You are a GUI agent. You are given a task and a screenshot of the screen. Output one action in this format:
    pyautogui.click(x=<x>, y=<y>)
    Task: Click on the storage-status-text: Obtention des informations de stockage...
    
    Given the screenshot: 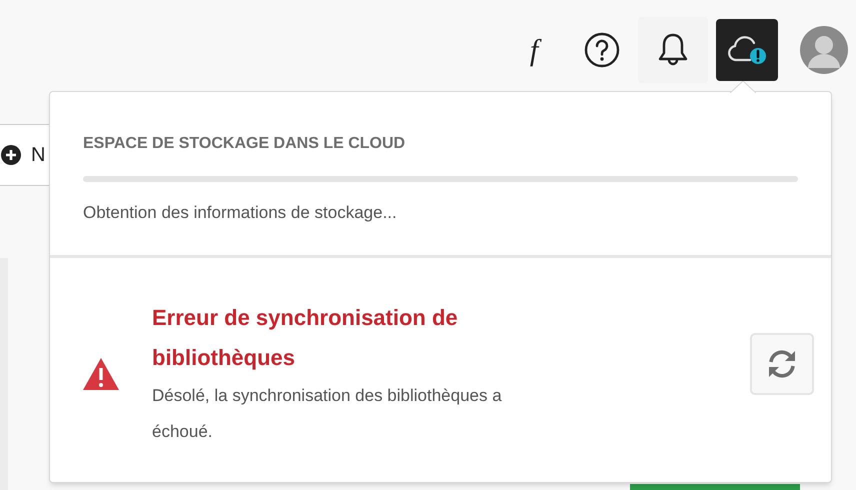 What is the action you would take?
    pyautogui.click(x=240, y=213)
    